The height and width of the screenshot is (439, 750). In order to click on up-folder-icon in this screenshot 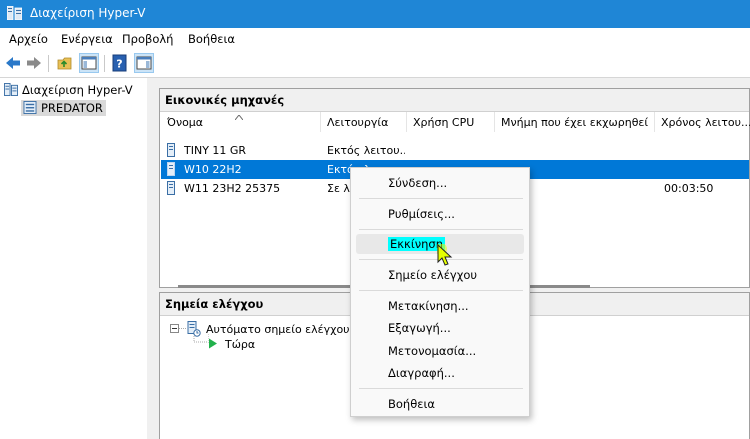, I will do `click(65, 63)`.